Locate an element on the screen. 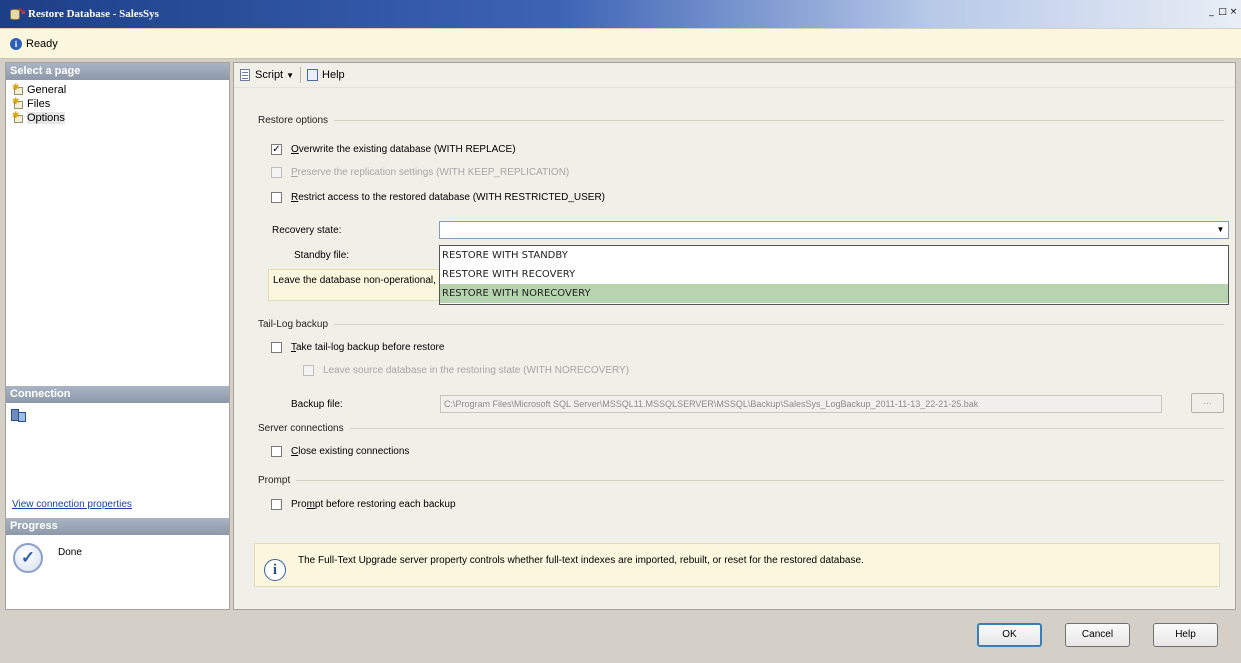 The image size is (1241, 663). progress-status: Done is located at coordinates (70, 552).